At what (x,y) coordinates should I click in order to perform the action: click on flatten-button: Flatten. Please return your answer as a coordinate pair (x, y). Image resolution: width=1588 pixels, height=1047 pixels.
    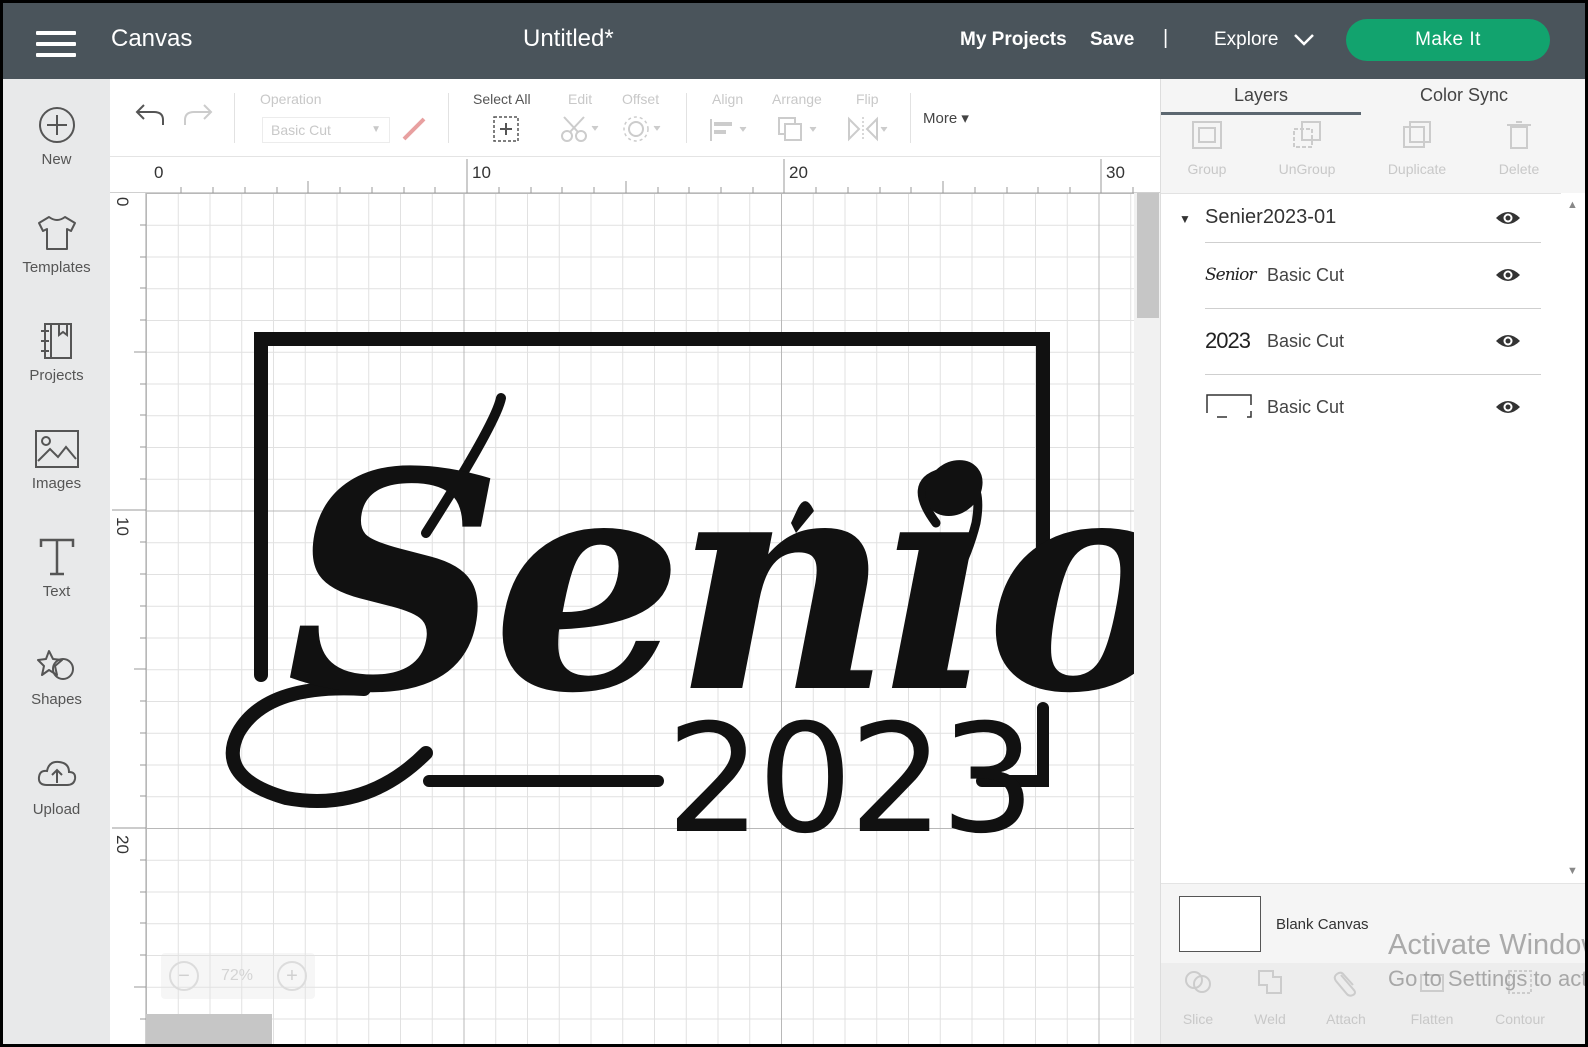
    Looking at the image, I should click on (1432, 997).